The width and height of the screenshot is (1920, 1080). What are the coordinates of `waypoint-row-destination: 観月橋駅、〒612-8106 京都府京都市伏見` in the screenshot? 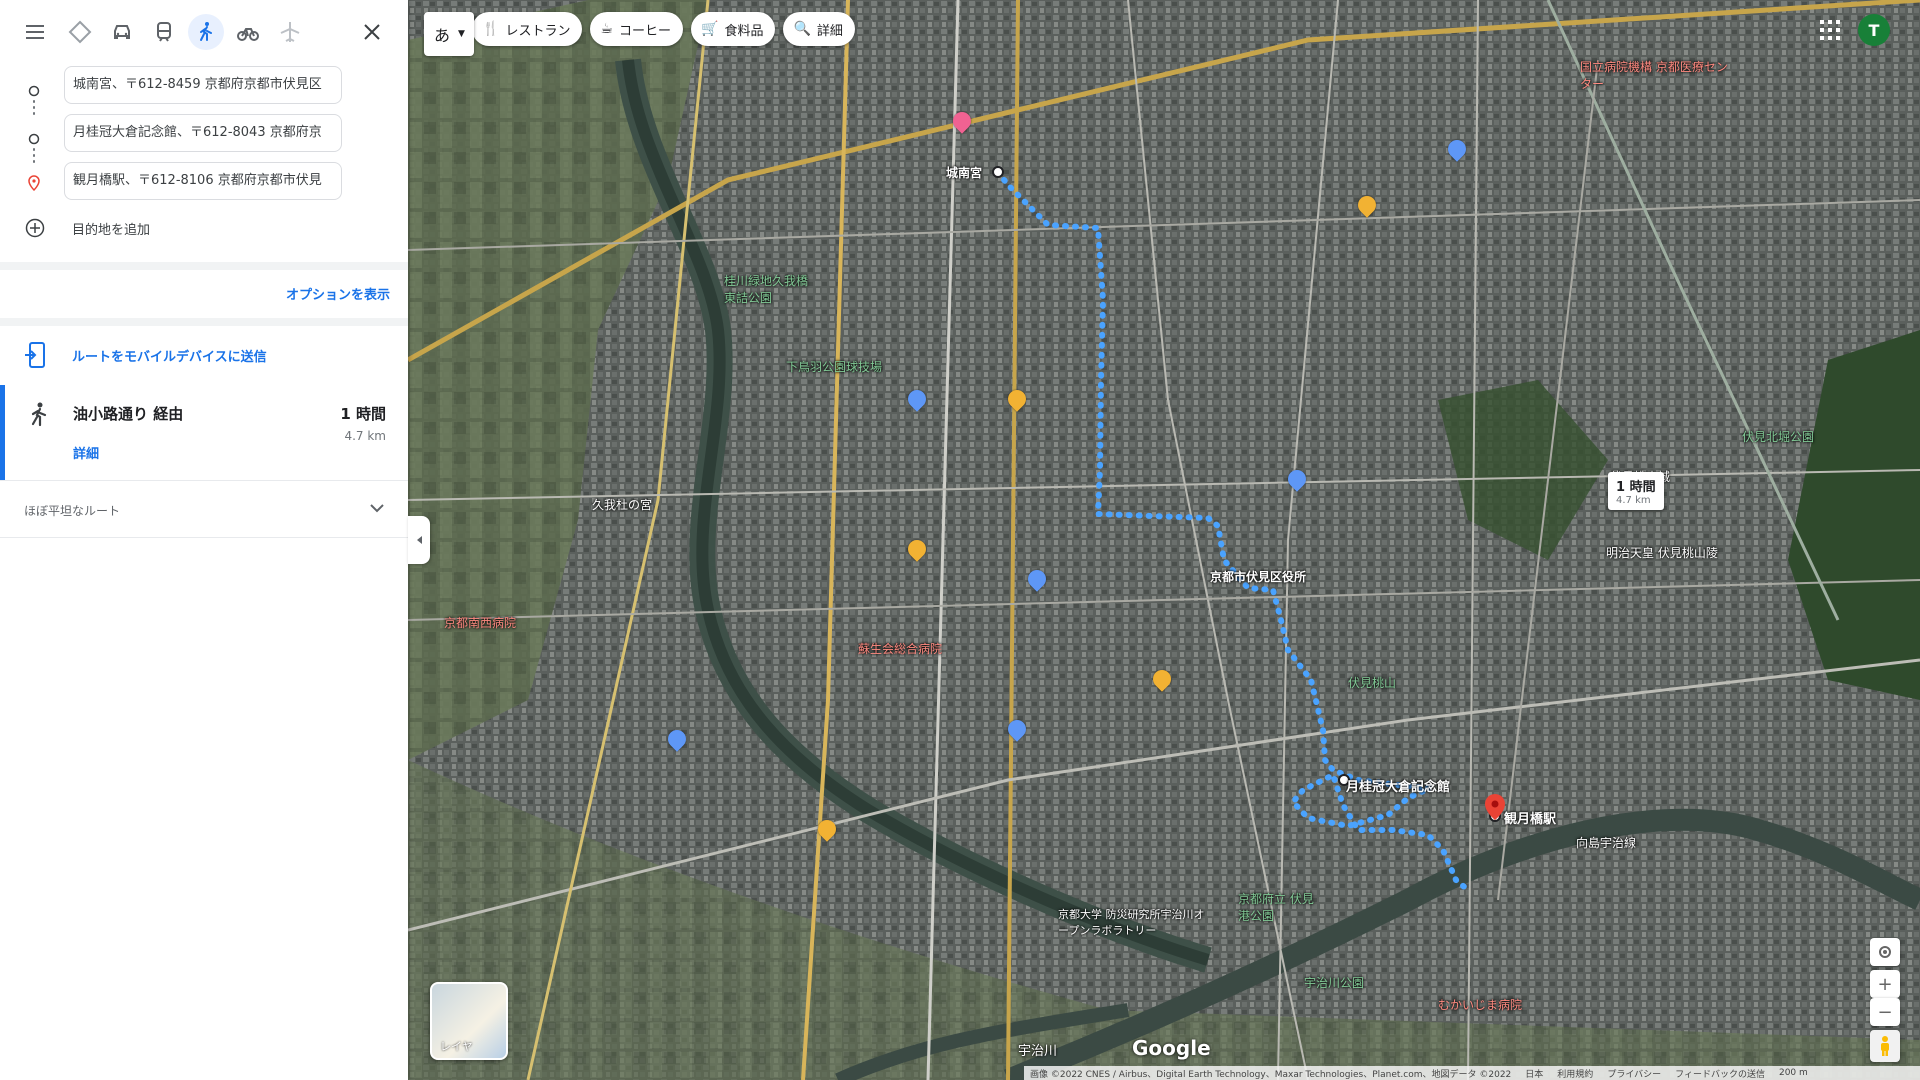 It's located at (204, 184).